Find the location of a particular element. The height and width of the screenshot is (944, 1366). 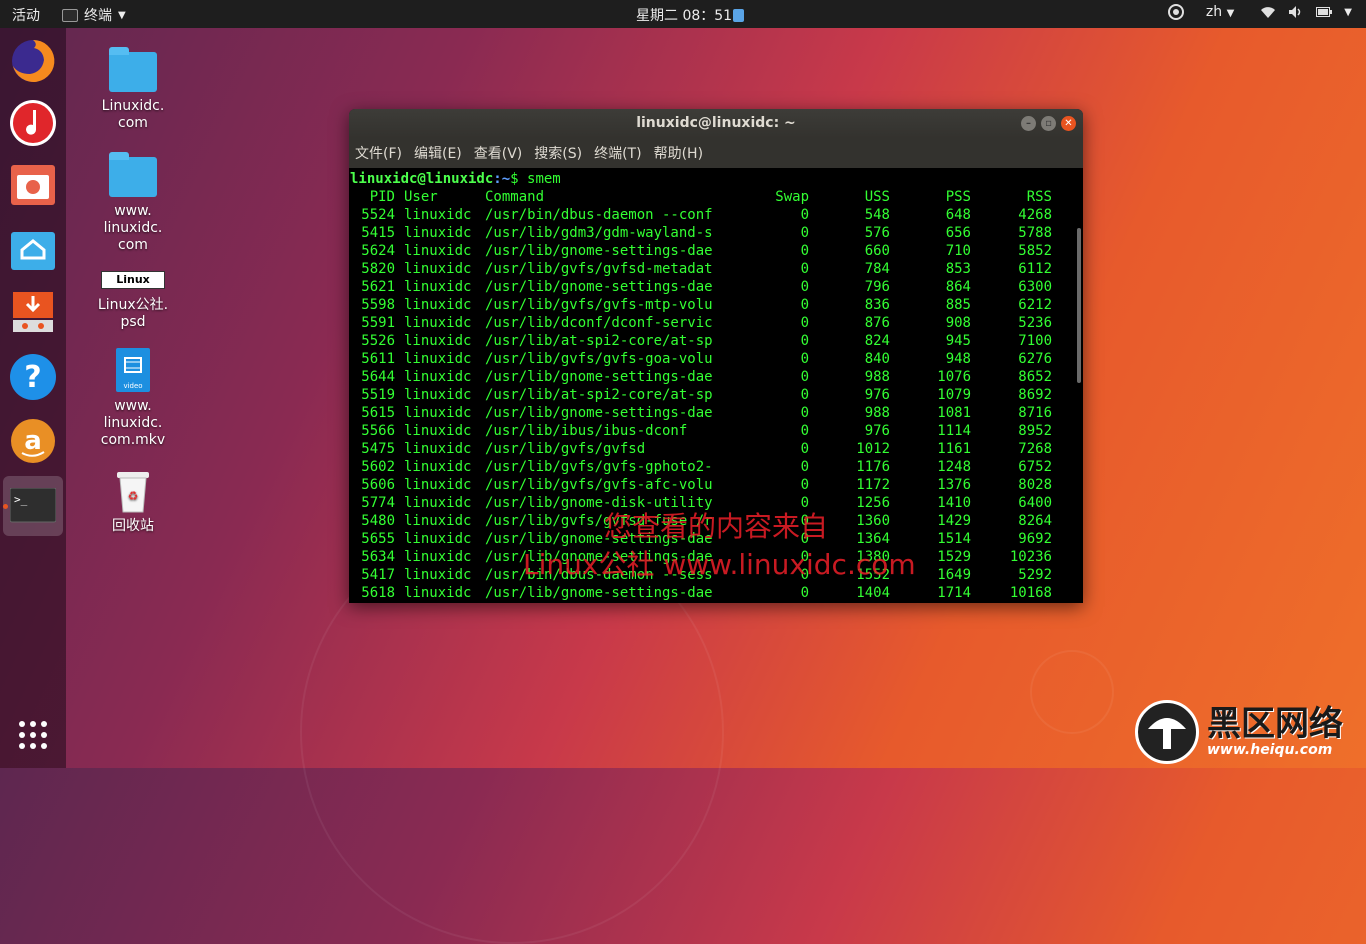

wifi-icon is located at coordinates (1268, 12).